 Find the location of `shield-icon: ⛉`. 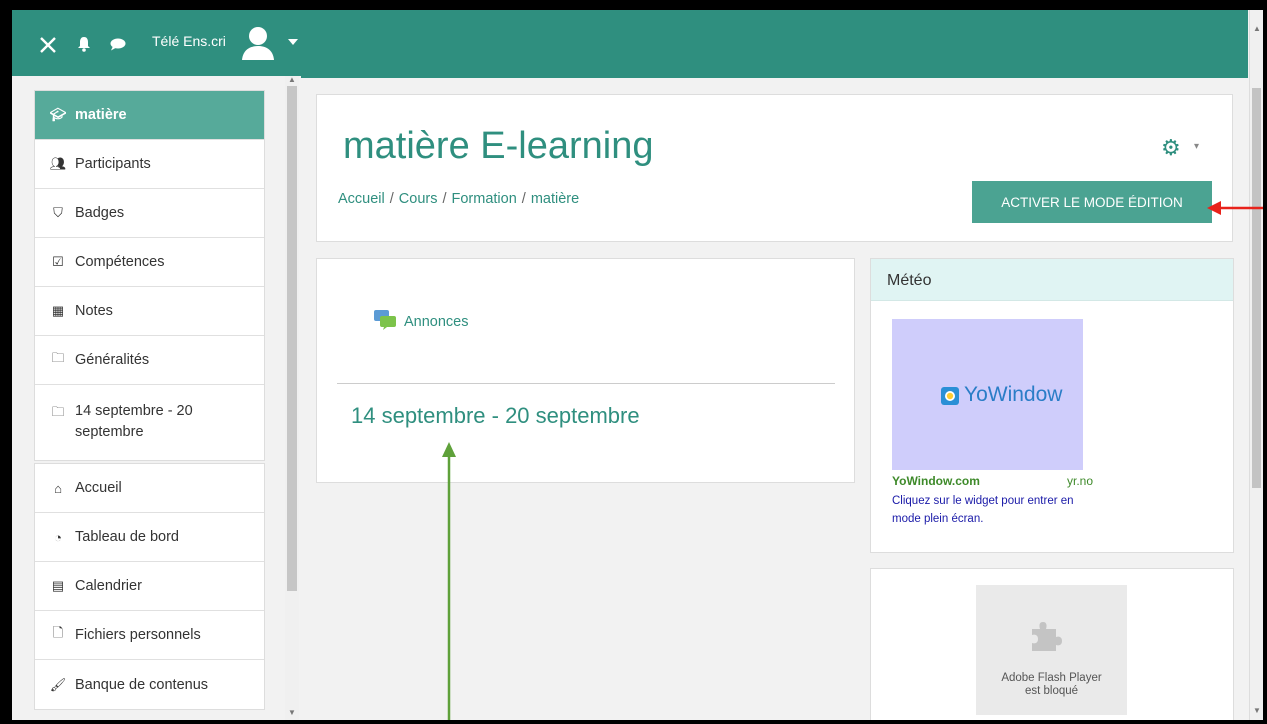

shield-icon: ⛉ is located at coordinates (58, 212).